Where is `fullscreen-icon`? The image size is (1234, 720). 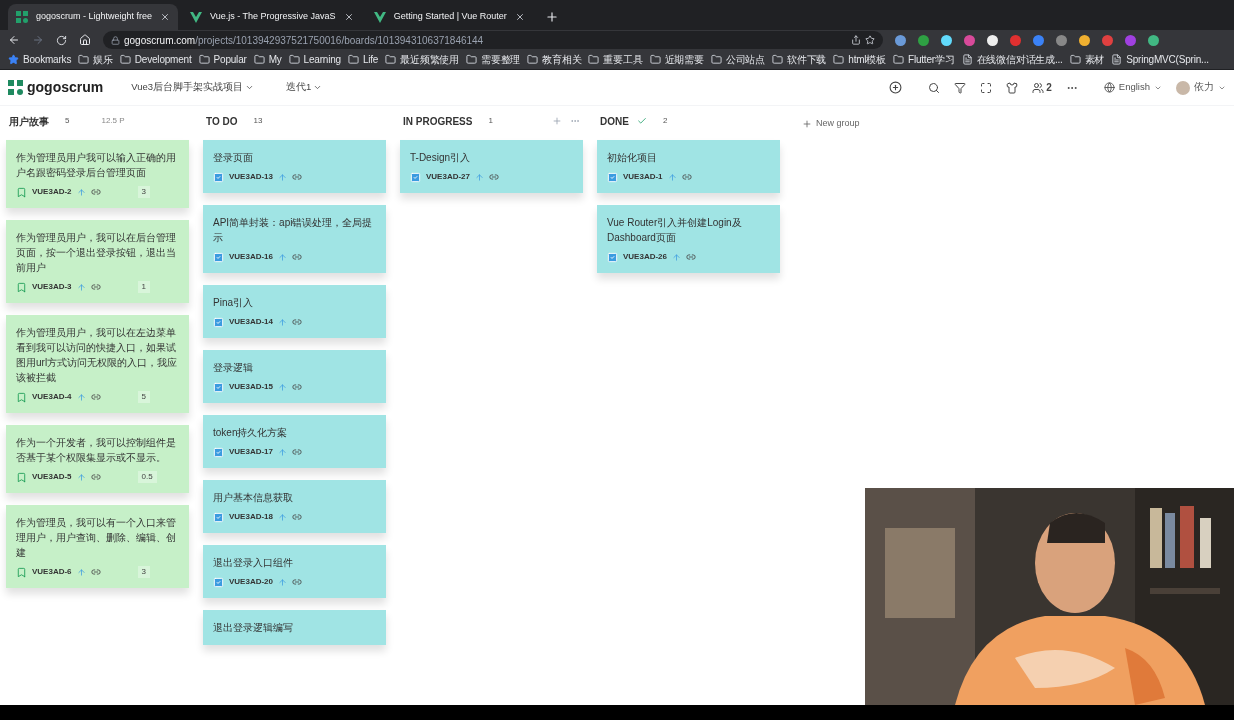
fullscreen-icon is located at coordinates (986, 87).